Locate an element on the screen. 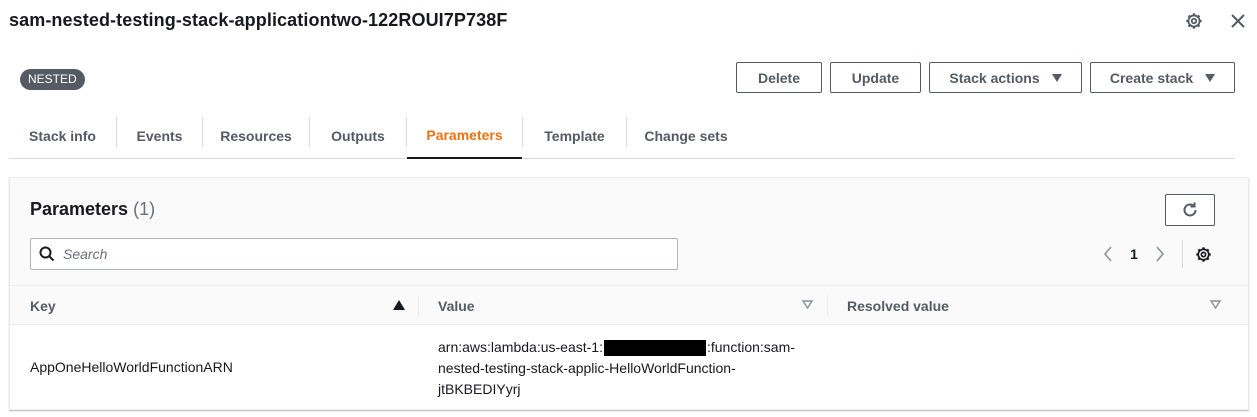 Image resolution: width=1257 pixels, height=417 pixels. refresh-icon is located at coordinates (1190, 209).